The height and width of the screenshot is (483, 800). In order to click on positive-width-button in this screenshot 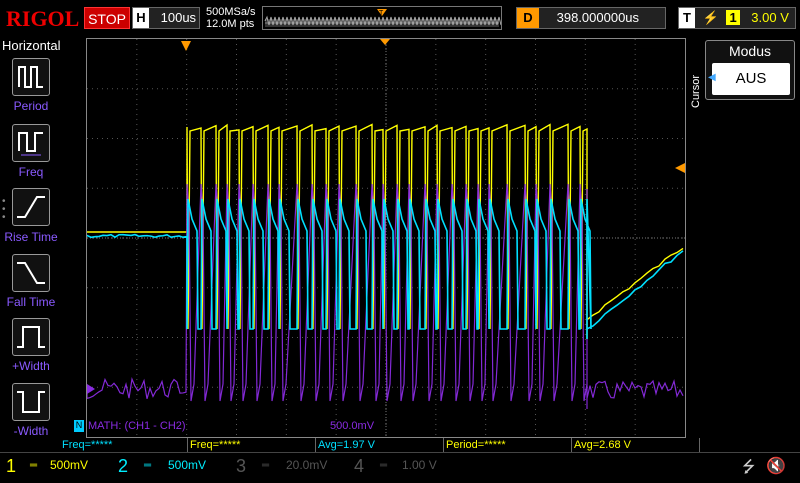, I will do `click(31, 337)`.